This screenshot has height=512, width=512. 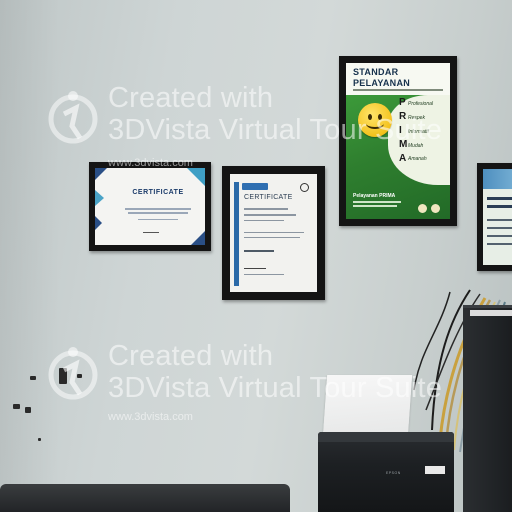 What do you see at coordinates (145, 498) in the screenshot?
I see `desk-edge` at bounding box center [145, 498].